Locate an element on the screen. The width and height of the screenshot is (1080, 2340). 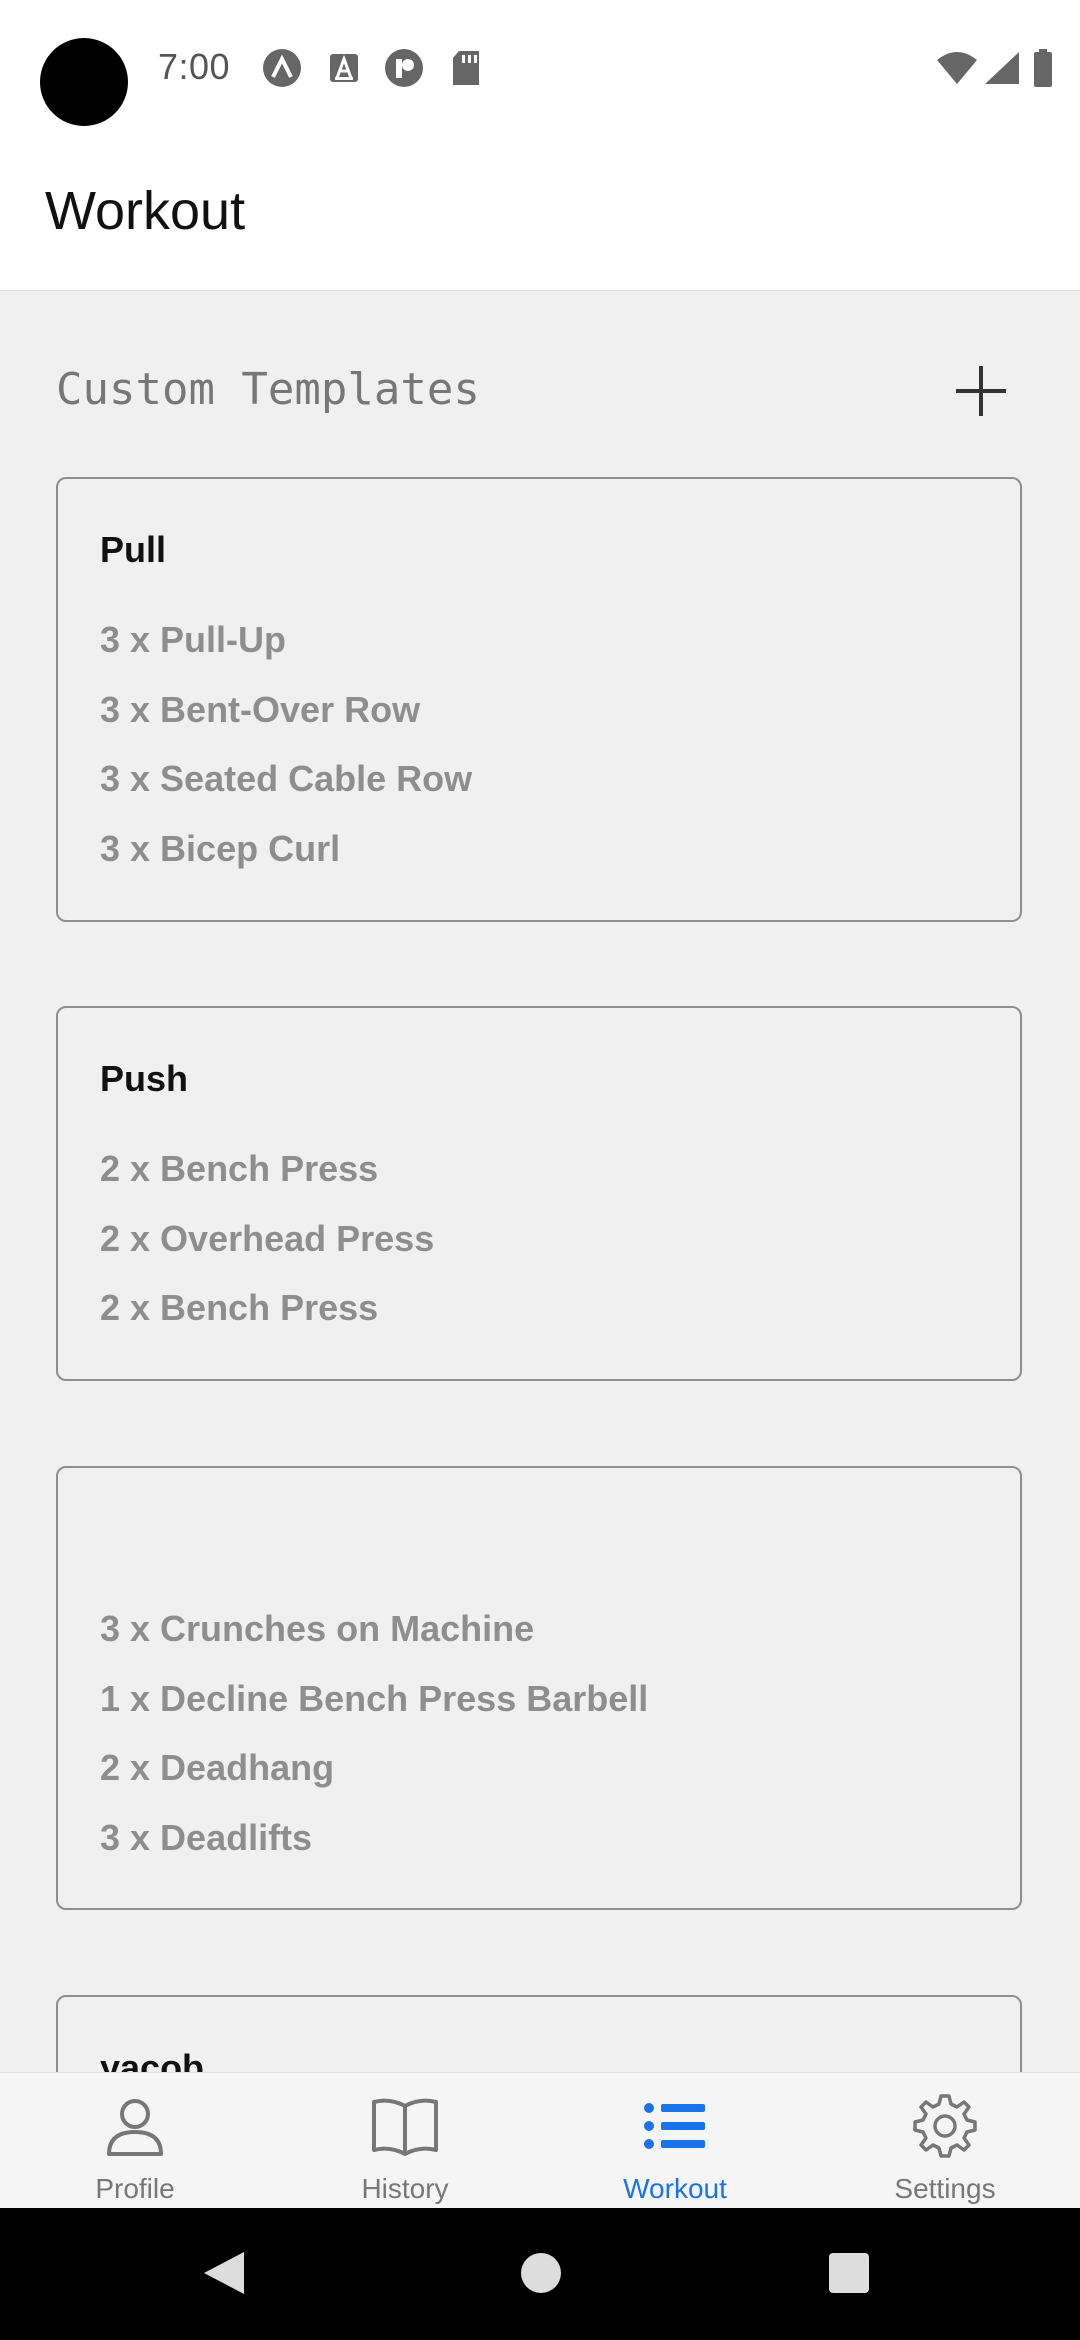
nav-tab-workout: Workout is located at coordinates (675, 2141).